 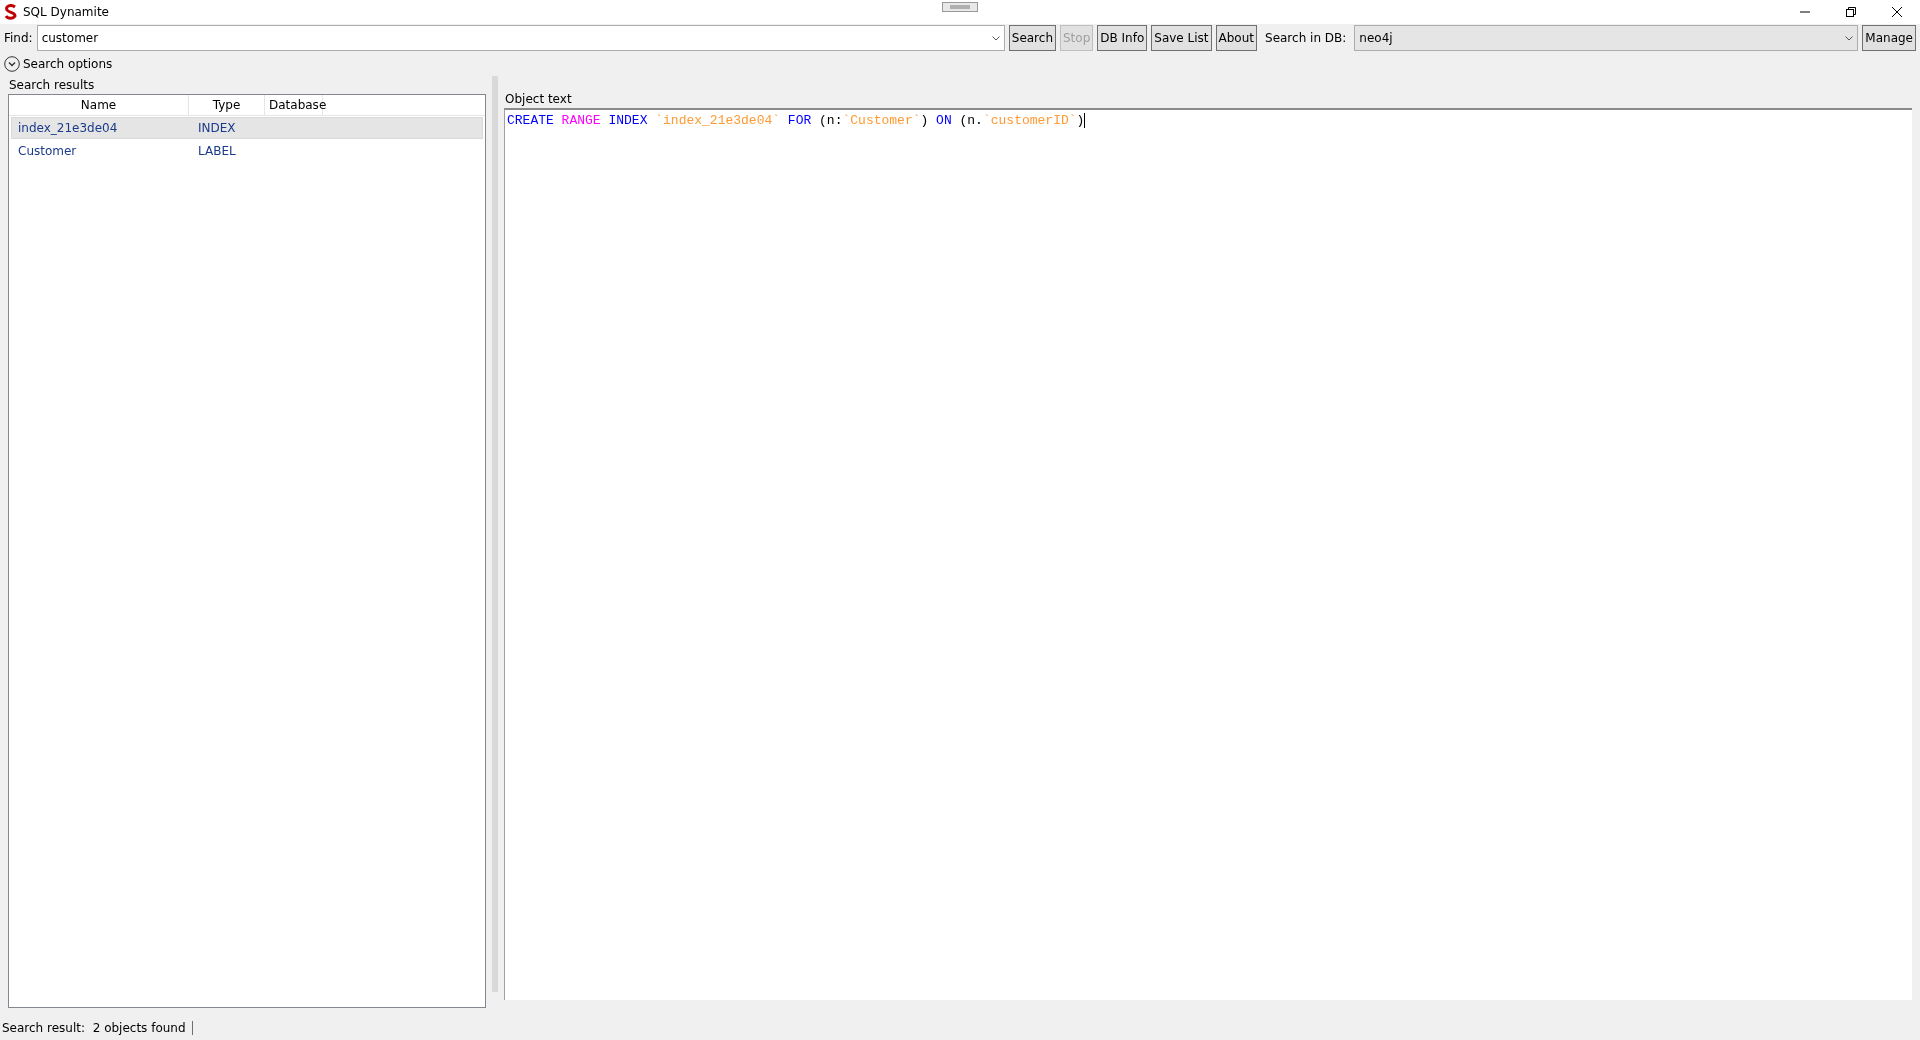 What do you see at coordinates (247, 151) in the screenshot?
I see `result-row: Customer LABEL` at bounding box center [247, 151].